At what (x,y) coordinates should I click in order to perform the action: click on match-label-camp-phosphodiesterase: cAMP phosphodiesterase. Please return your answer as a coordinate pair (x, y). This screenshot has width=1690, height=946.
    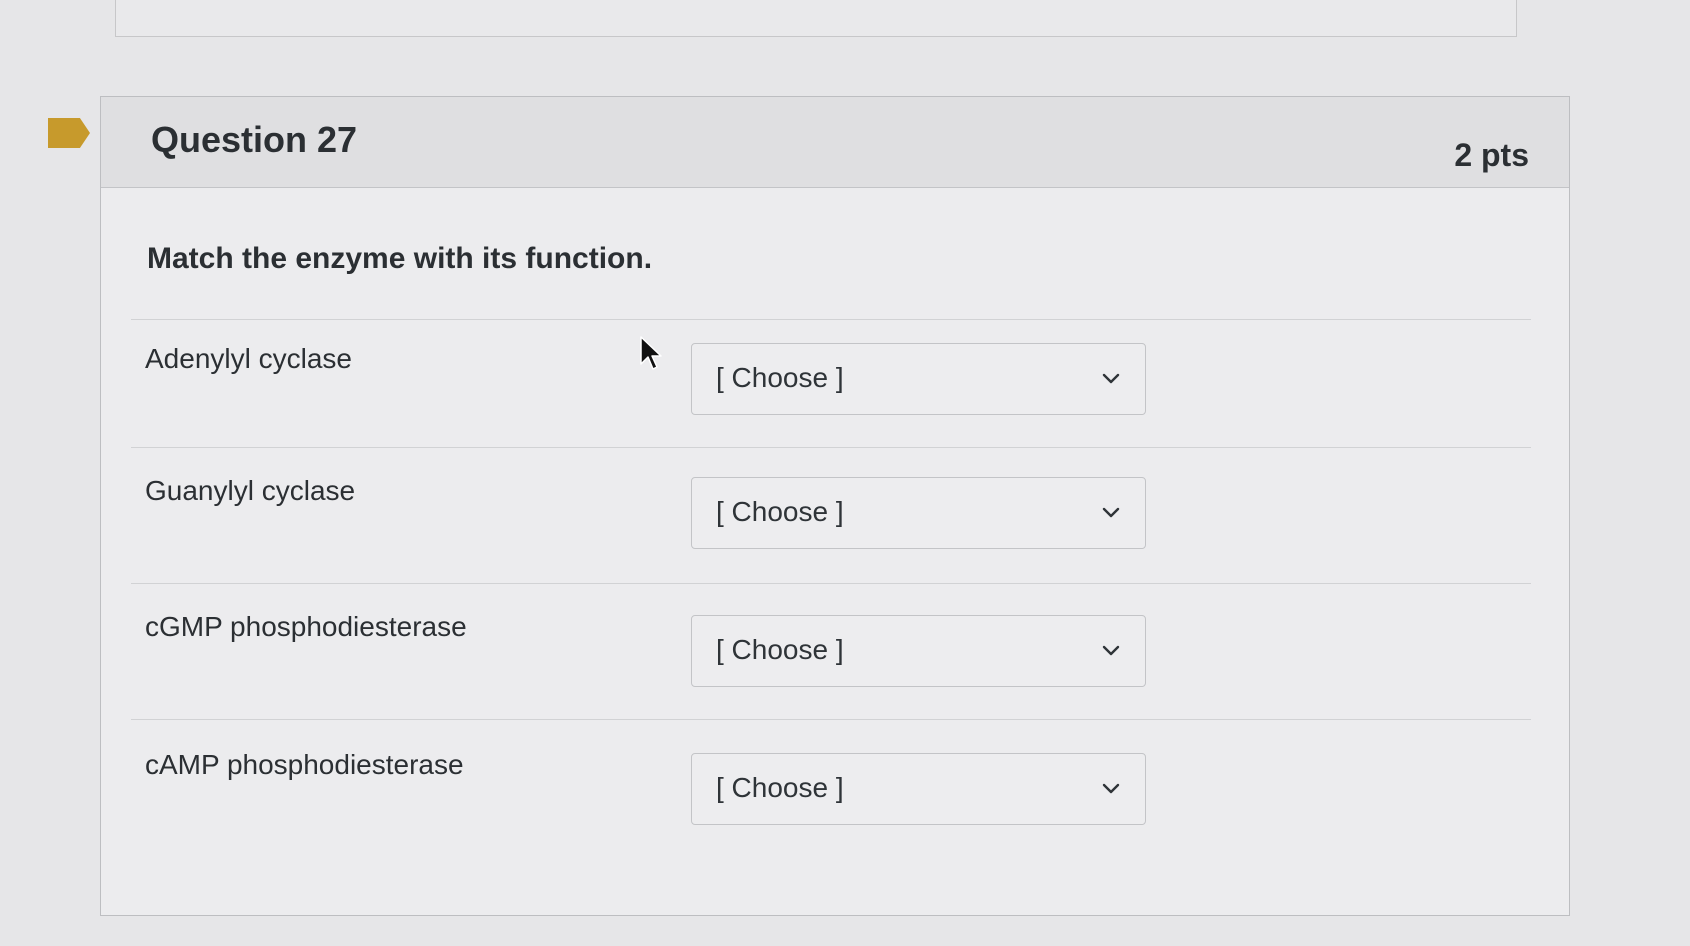
    Looking at the image, I should click on (304, 764).